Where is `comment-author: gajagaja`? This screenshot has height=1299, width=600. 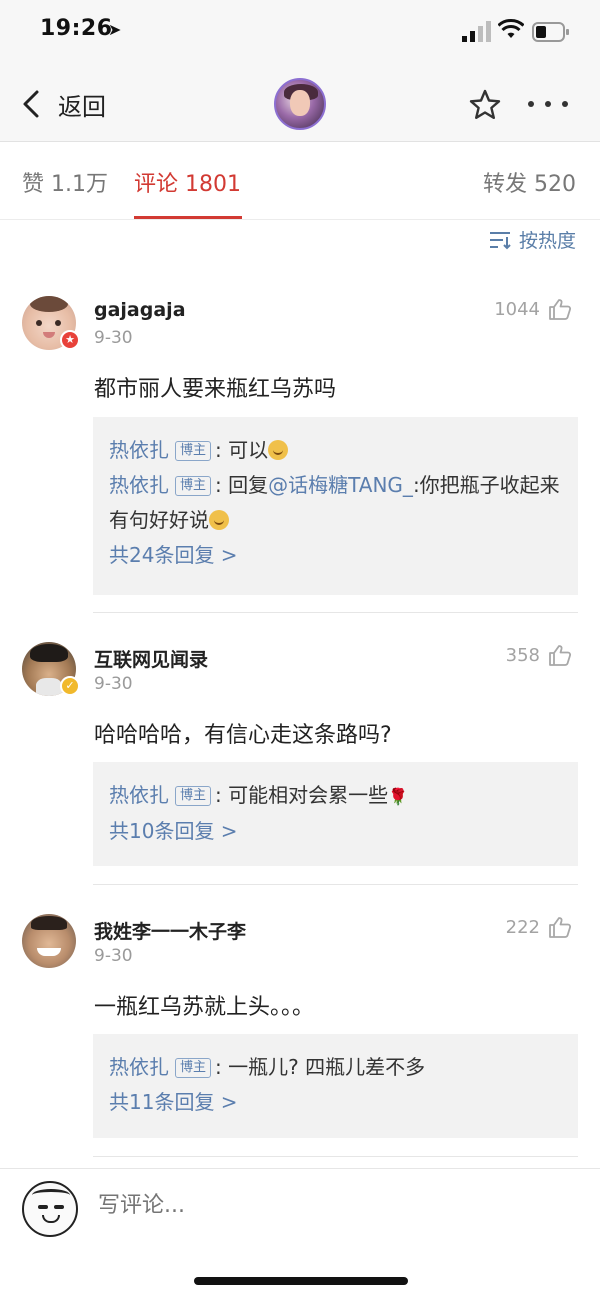 comment-author: gajagaja is located at coordinates (140, 310).